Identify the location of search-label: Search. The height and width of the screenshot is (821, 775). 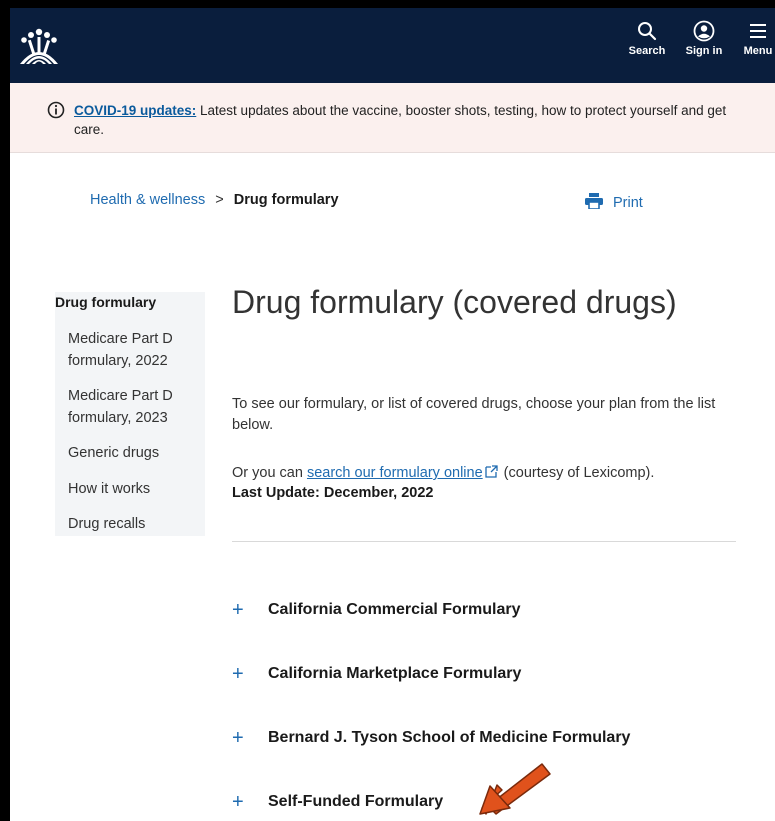
(647, 51).